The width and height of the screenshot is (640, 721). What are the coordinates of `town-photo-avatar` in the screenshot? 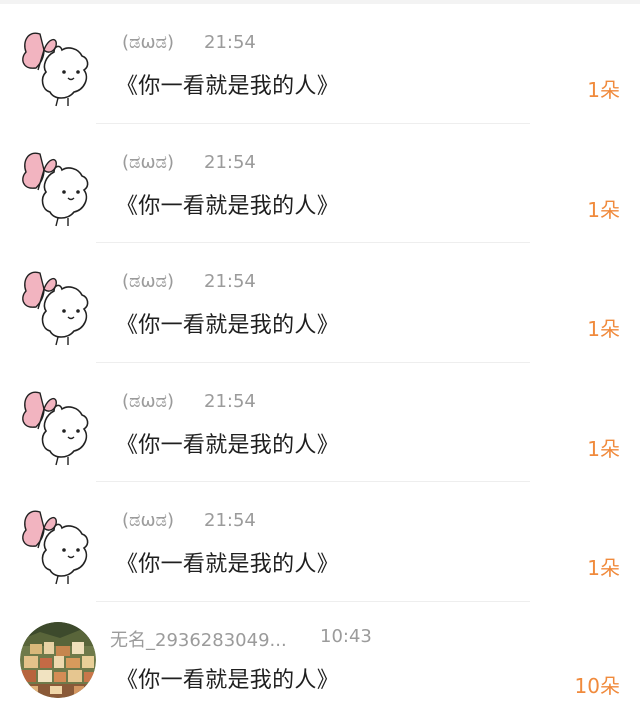 It's located at (58, 660).